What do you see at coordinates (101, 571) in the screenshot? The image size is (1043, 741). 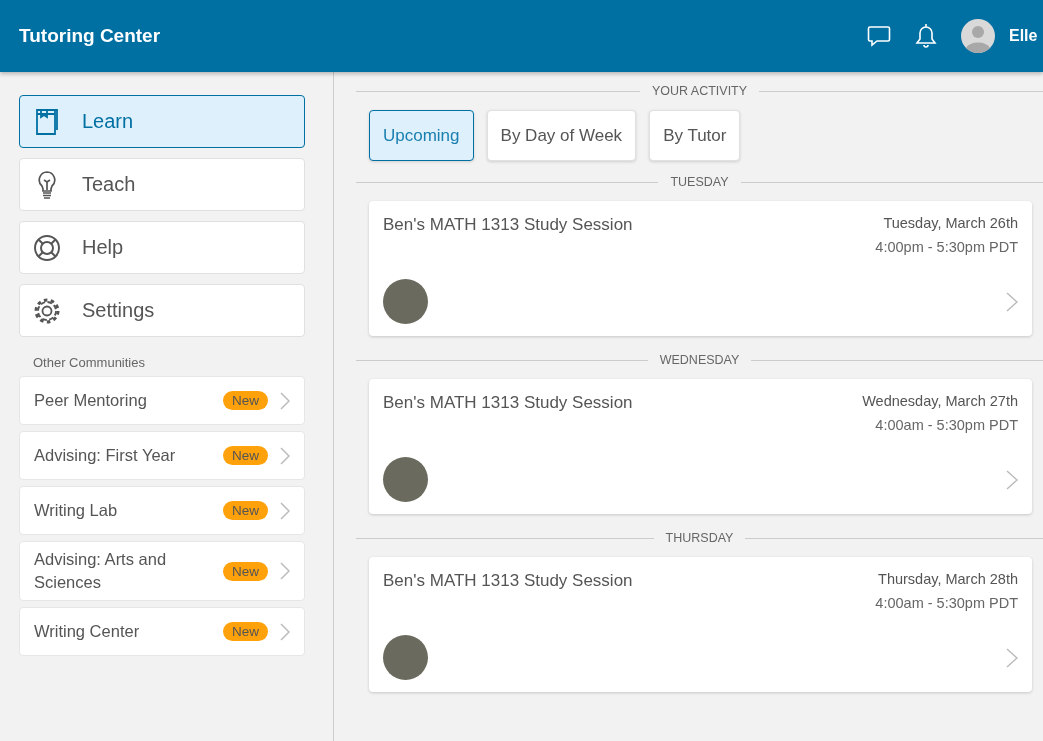 I see `community-name: Advising: Arts and Sciences` at bounding box center [101, 571].